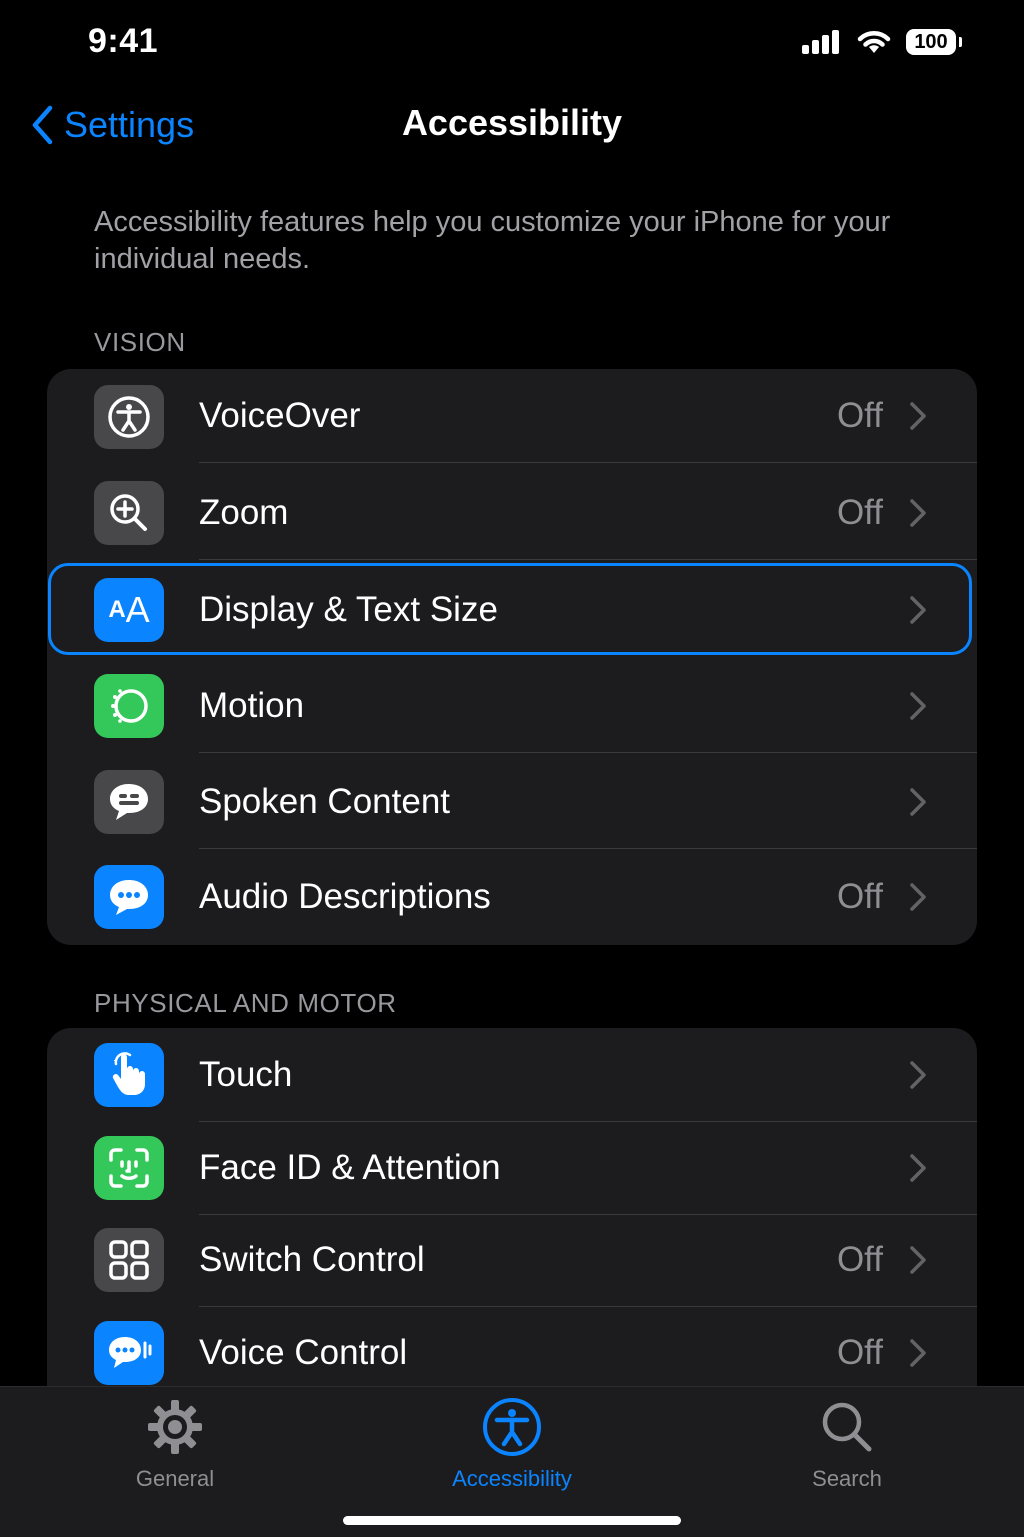 This screenshot has height=1537, width=1024. Describe the element at coordinates (350, 1167) in the screenshot. I see `row-label: Face ID & Attention` at that location.